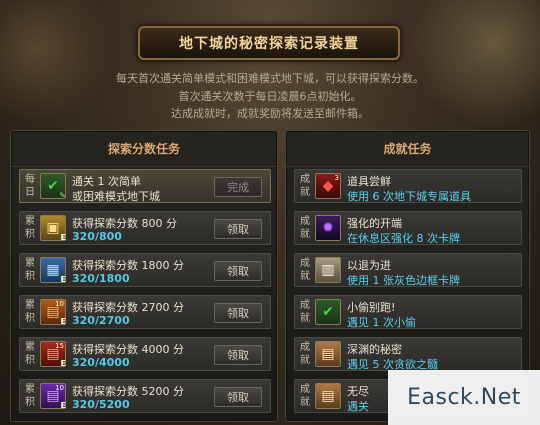 The image size is (540, 425). What do you see at coordinates (408, 228) in the screenshot?
I see `achievement-row: 成就 ✹ 强化的开端 在休息区强化 8 次卡牌` at bounding box center [408, 228].